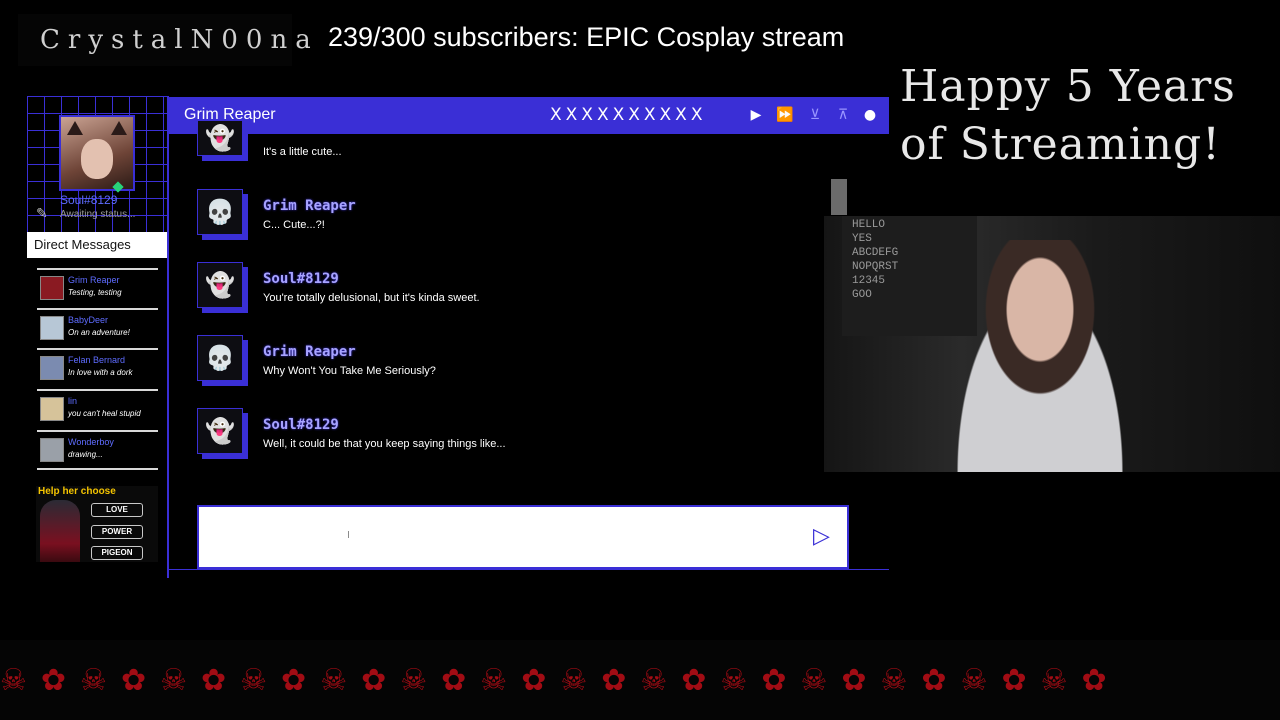  I want to click on avatar, so click(97, 153).